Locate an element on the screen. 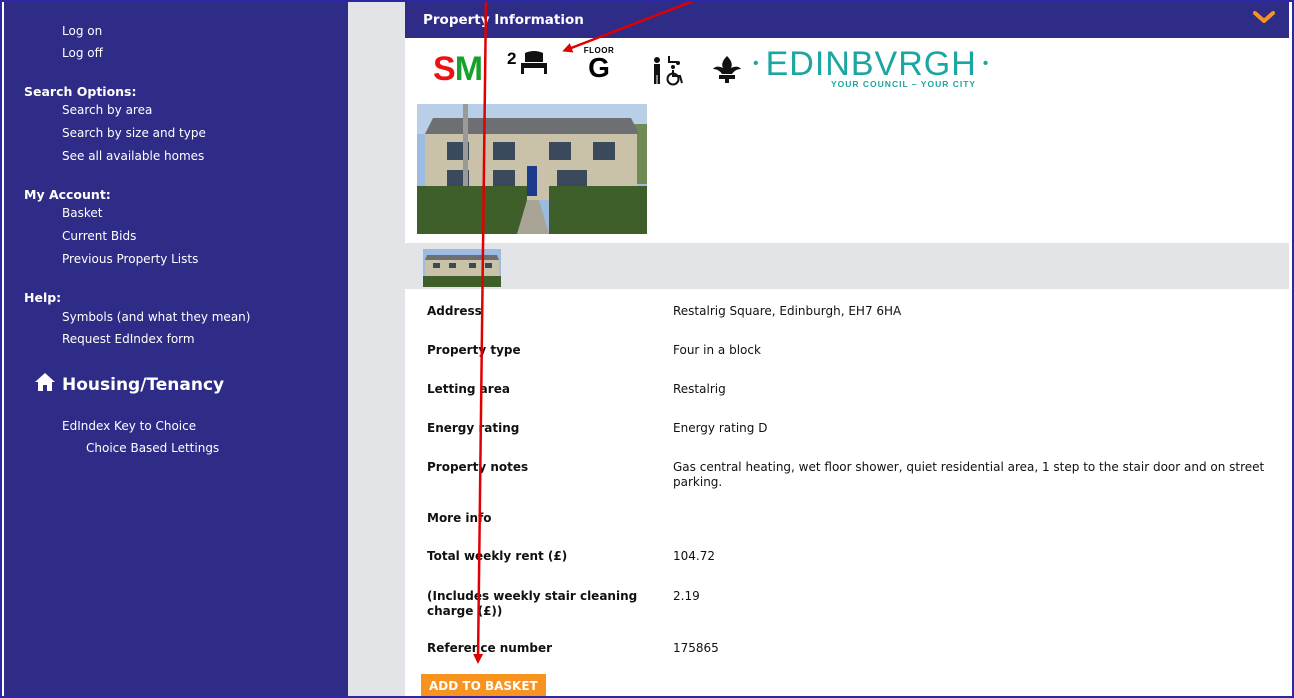 The height and width of the screenshot is (698, 1294). detail-value-weekly-rent: 104.72 is located at coordinates (694, 556).